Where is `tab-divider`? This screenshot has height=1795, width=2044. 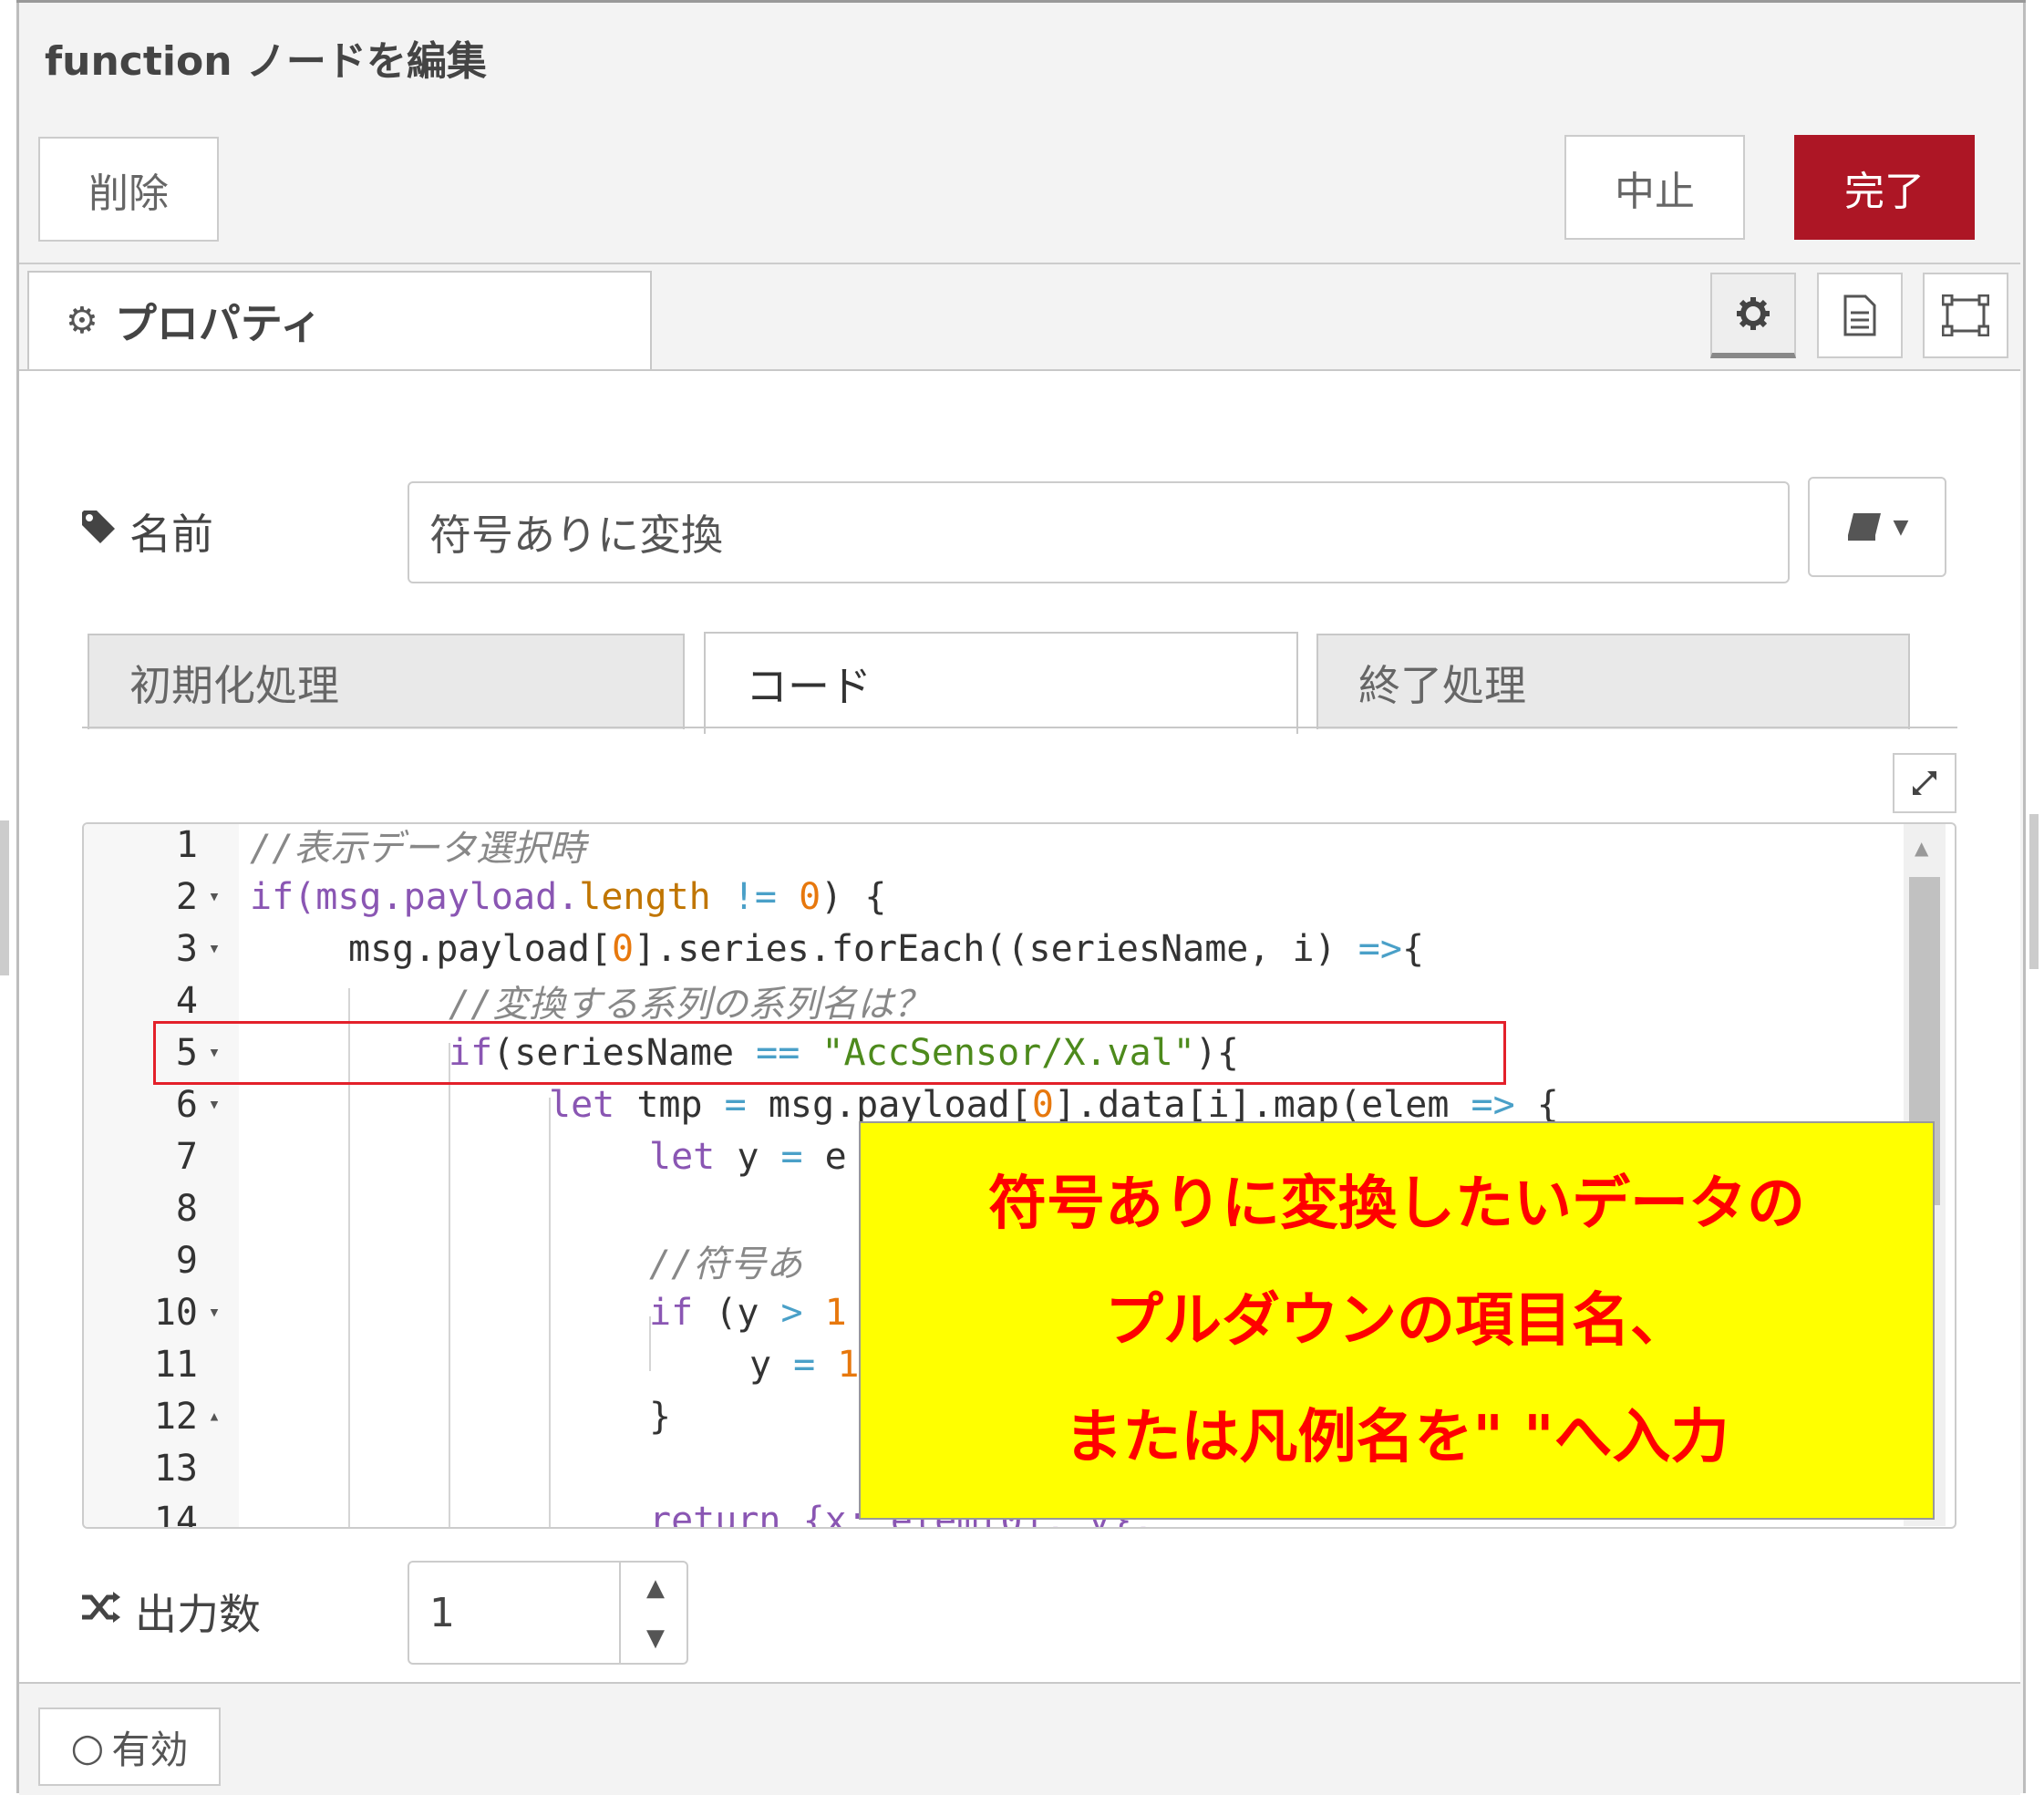 tab-divider is located at coordinates (1019, 727).